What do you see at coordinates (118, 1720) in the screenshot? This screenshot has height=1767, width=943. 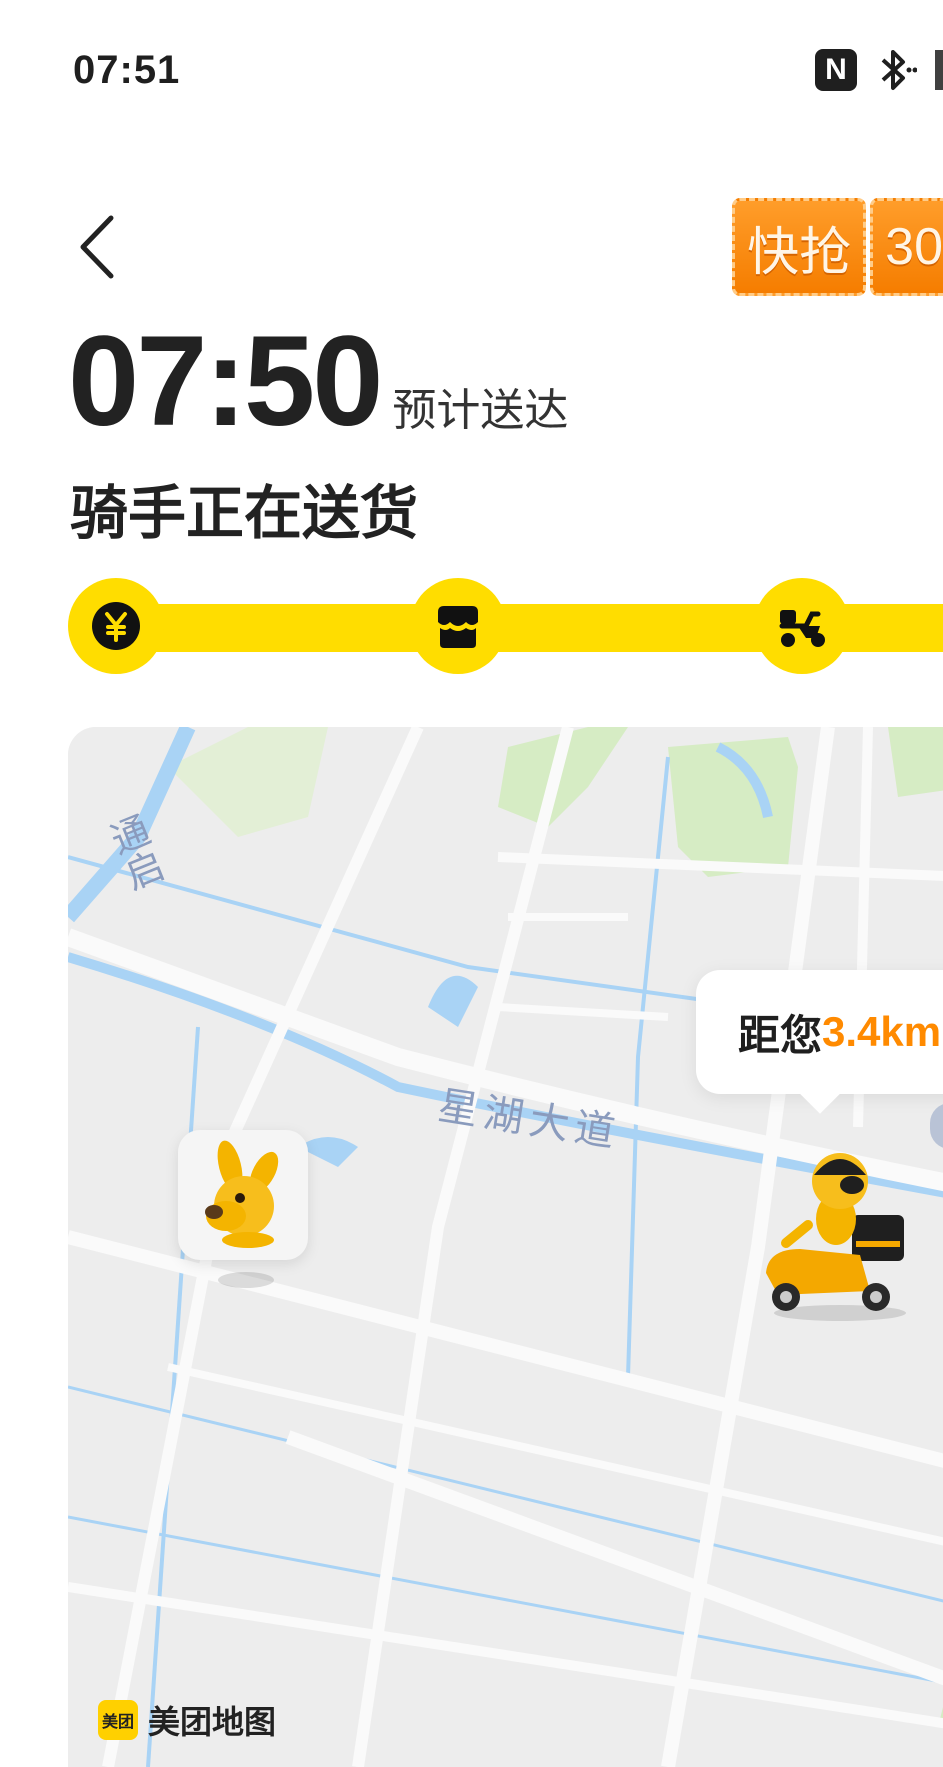 I see `meituan-logo-icon: 美团` at bounding box center [118, 1720].